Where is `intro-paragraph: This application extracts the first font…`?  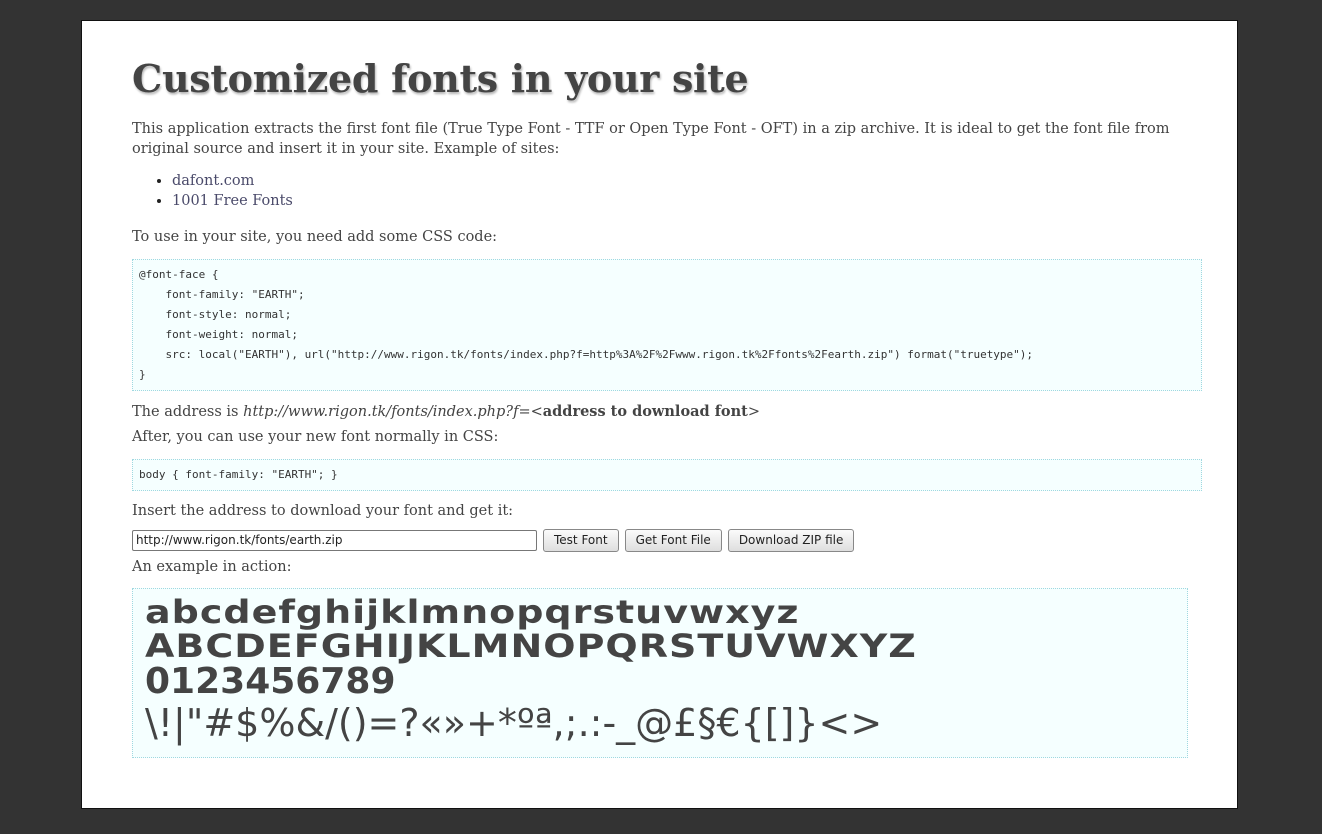
intro-paragraph: This application extracts the first font… is located at coordinates (651, 139).